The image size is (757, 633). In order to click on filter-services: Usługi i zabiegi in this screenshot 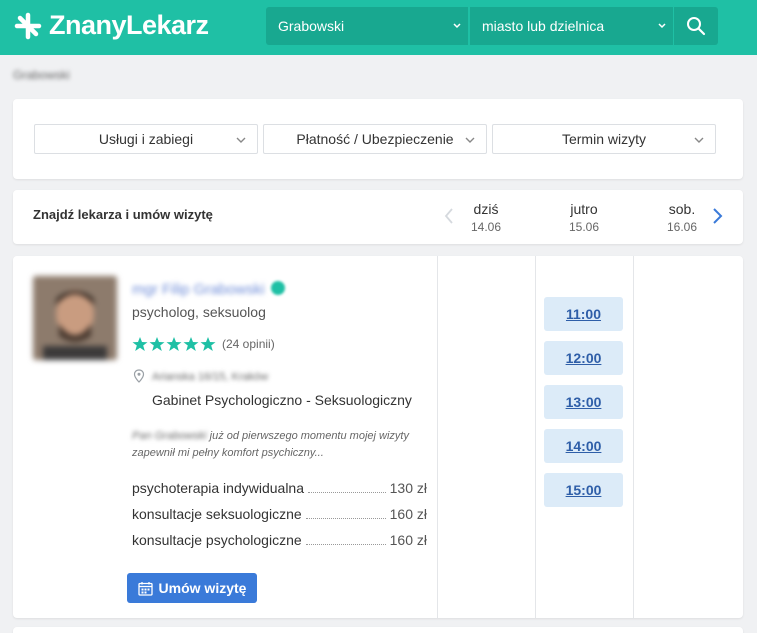, I will do `click(146, 139)`.